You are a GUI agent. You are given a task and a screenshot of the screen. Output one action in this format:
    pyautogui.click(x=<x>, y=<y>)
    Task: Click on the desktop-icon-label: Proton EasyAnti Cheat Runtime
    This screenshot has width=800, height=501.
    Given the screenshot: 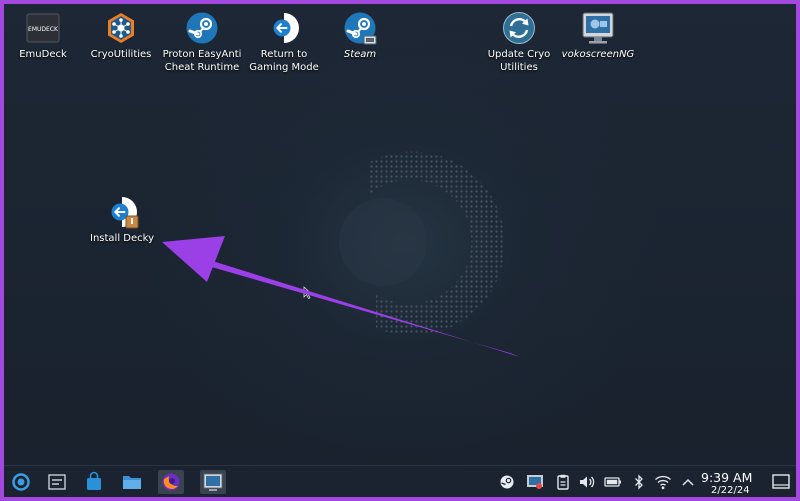 What is the action you would take?
    pyautogui.click(x=202, y=61)
    